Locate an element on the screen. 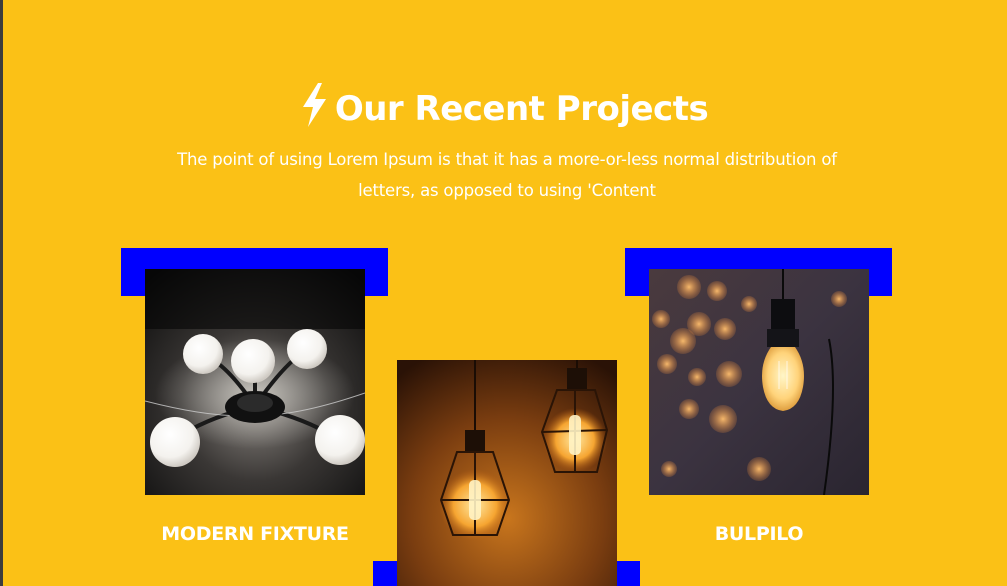 The width and height of the screenshot is (1007, 586). project-image-bulpilo is located at coordinates (759, 382).